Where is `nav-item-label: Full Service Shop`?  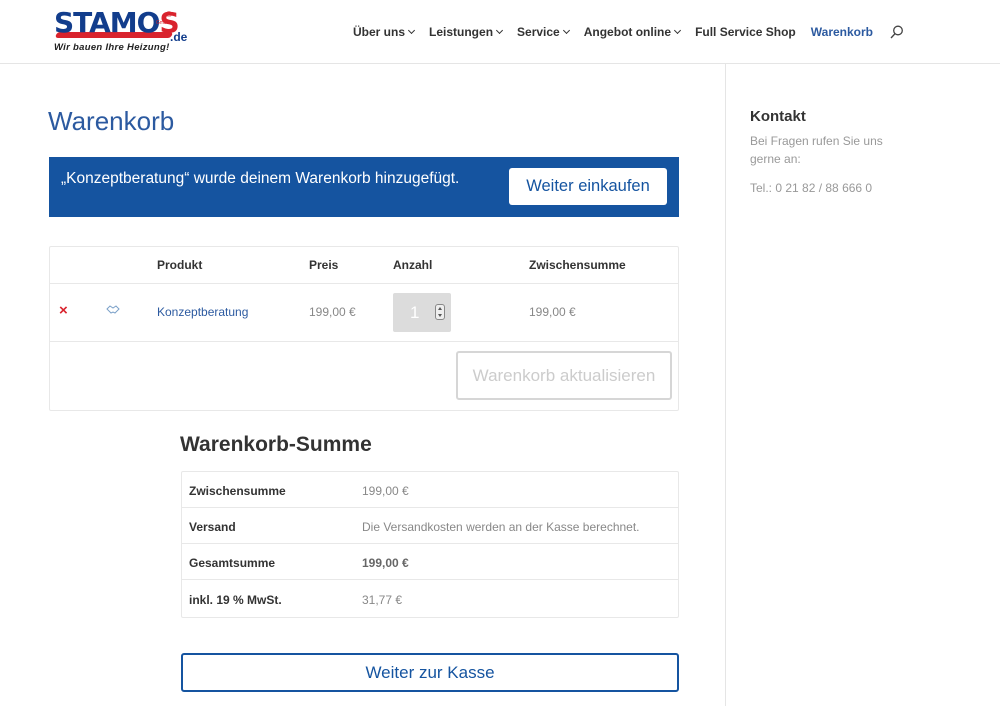
nav-item-label: Full Service Shop is located at coordinates (745, 32).